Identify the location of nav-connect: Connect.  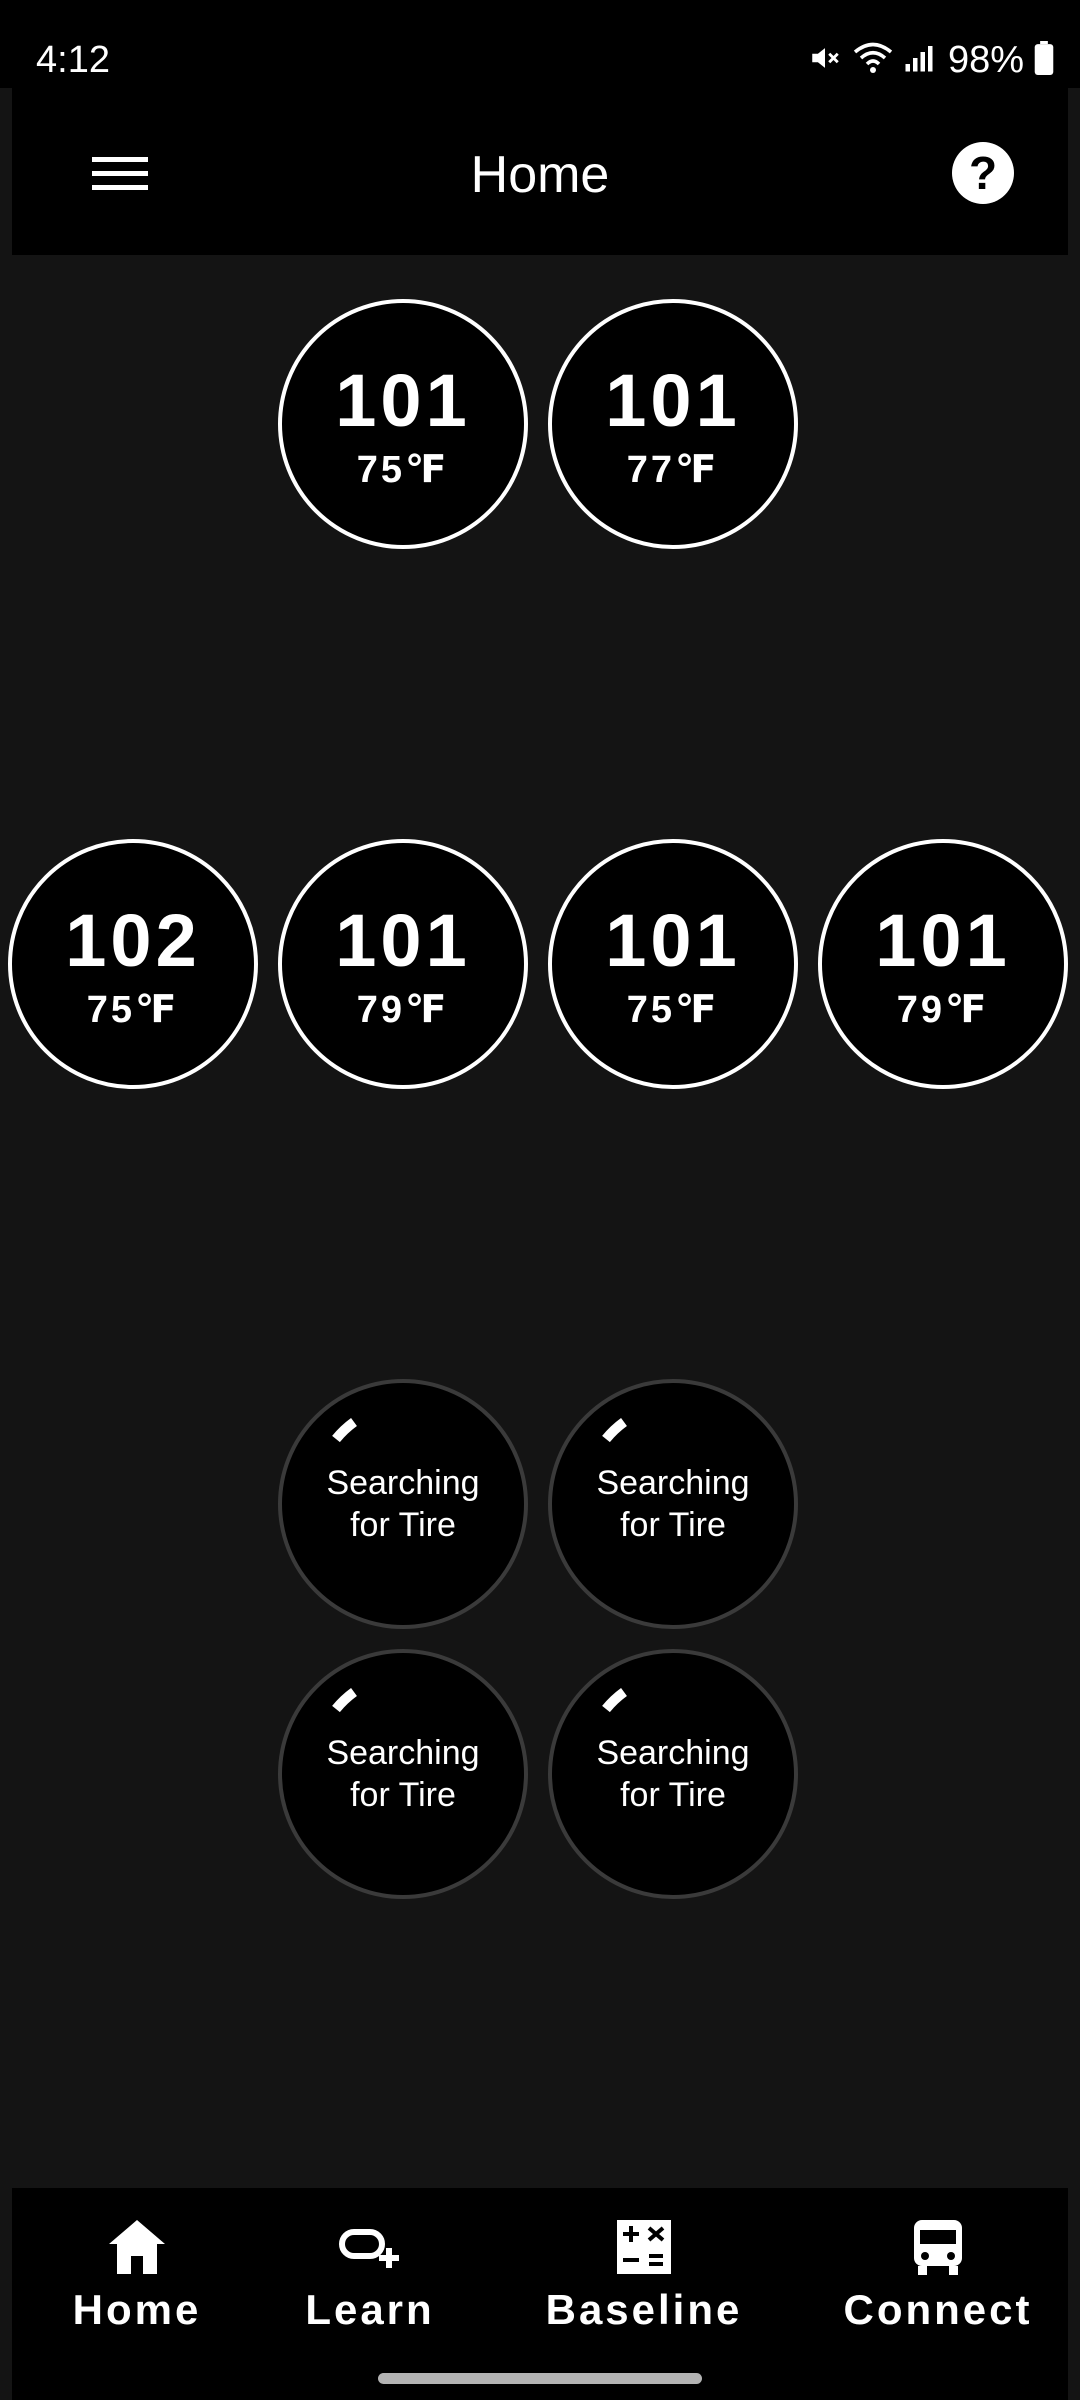
(938, 2276).